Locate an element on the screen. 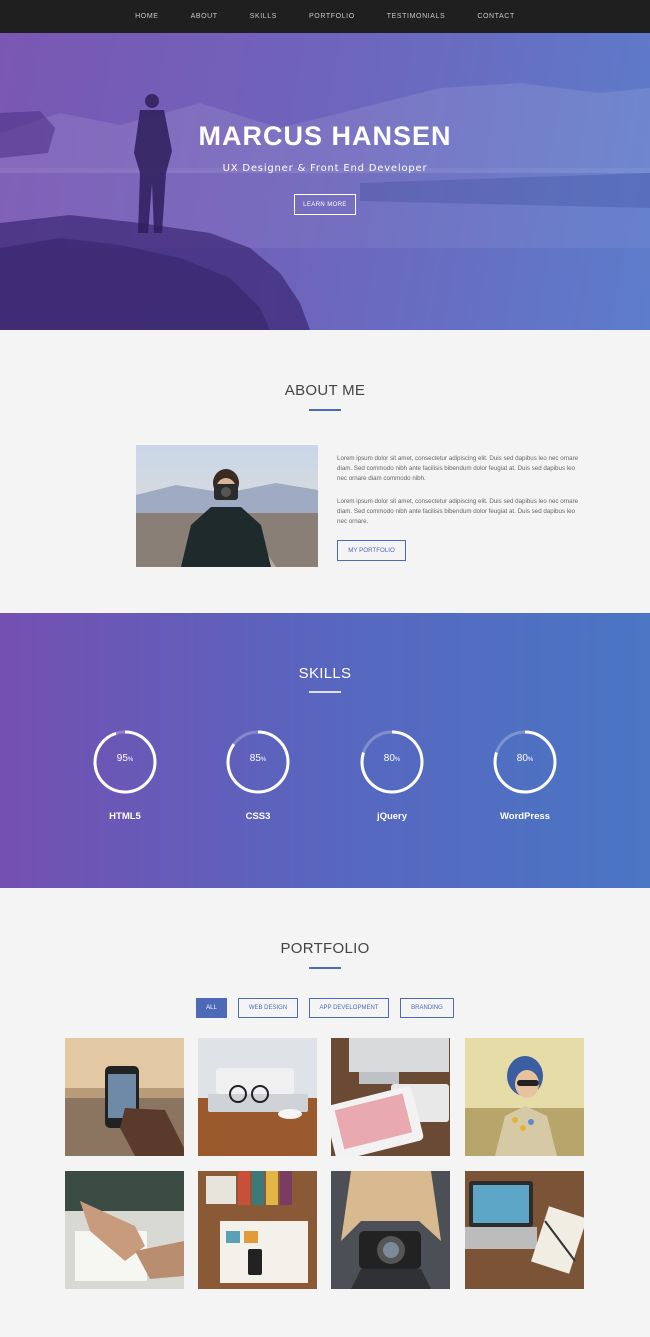 This screenshot has height=1337, width=650. camera-woman-thumbnail is located at coordinates (390, 1230).